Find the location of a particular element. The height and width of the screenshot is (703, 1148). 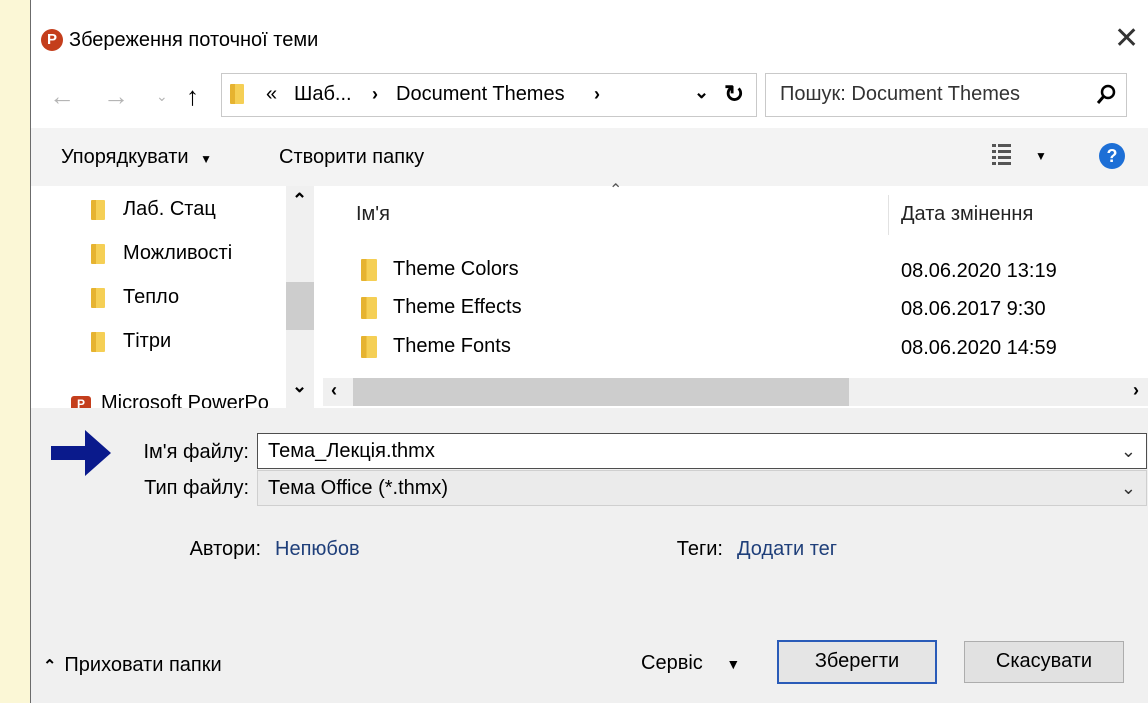

annotation-arrow-icon is located at coordinates (81, 453).